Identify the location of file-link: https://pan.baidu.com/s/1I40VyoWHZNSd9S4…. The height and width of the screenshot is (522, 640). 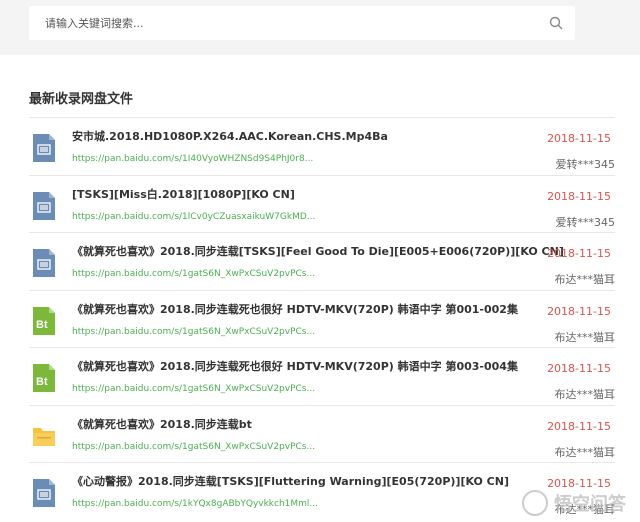
(192, 159).